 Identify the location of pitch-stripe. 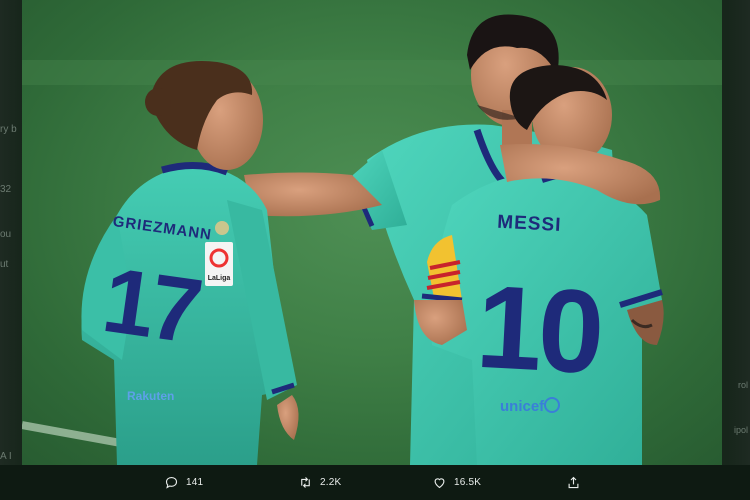
(372, 72).